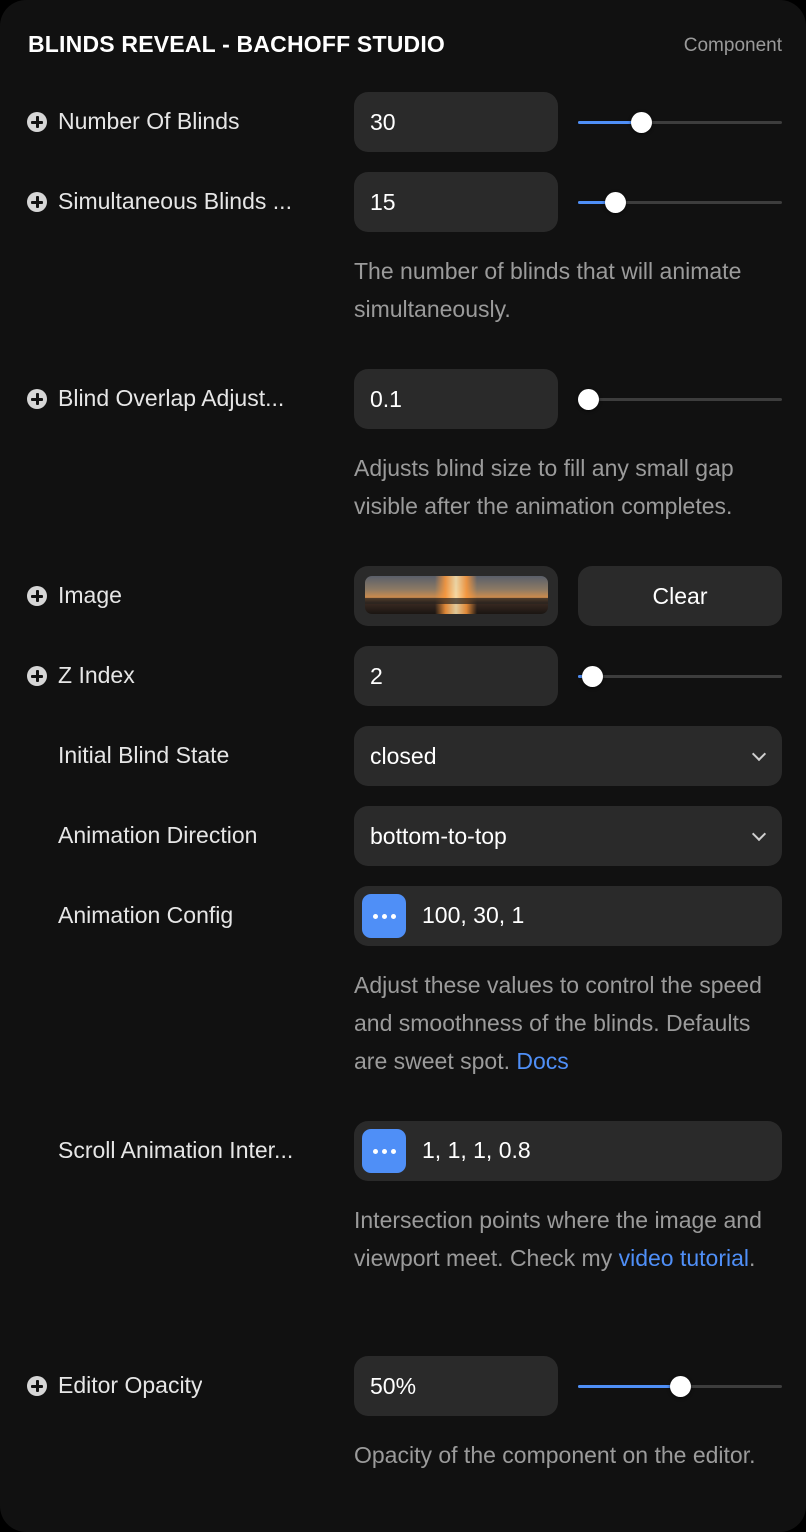  What do you see at coordinates (96, 675) in the screenshot?
I see `z-index-label: Z Index` at bounding box center [96, 675].